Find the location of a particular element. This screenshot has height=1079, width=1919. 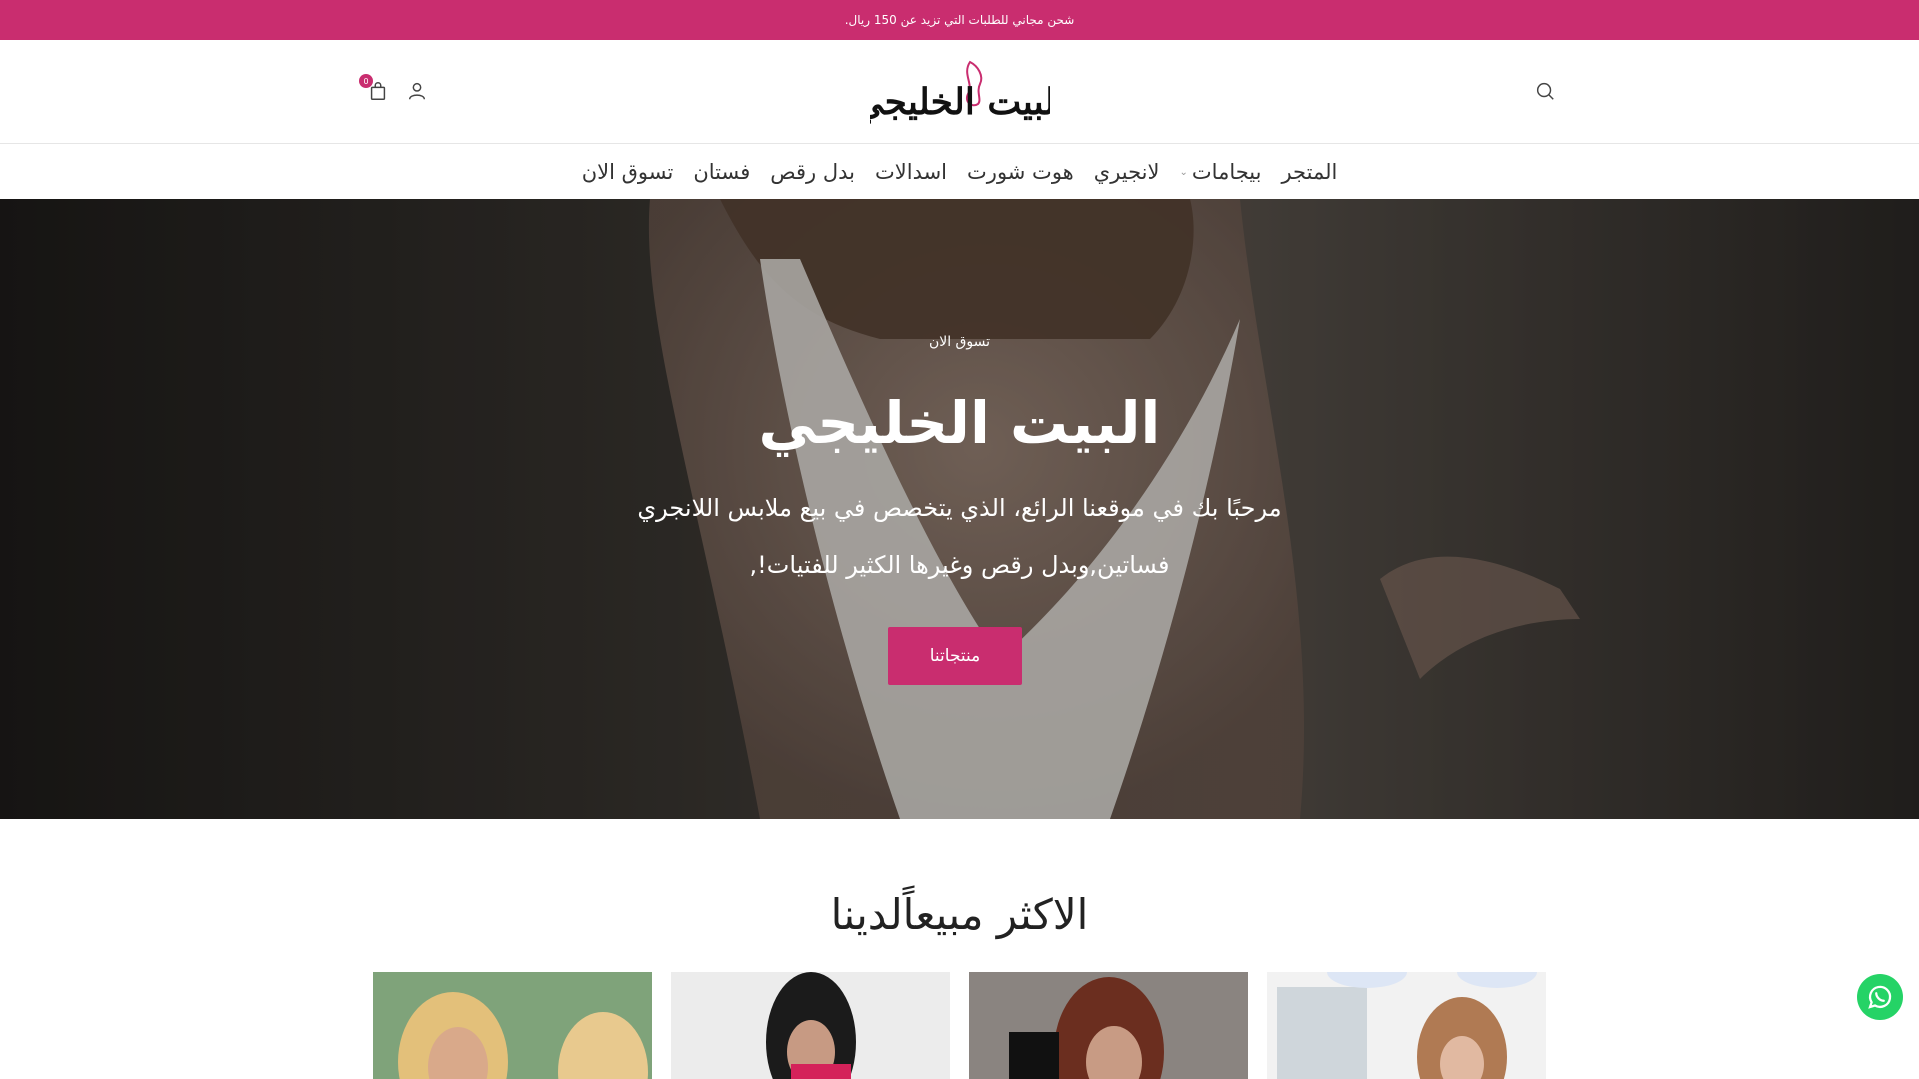

nav-item-dance-suits: بدل رقص is located at coordinates (812, 172).